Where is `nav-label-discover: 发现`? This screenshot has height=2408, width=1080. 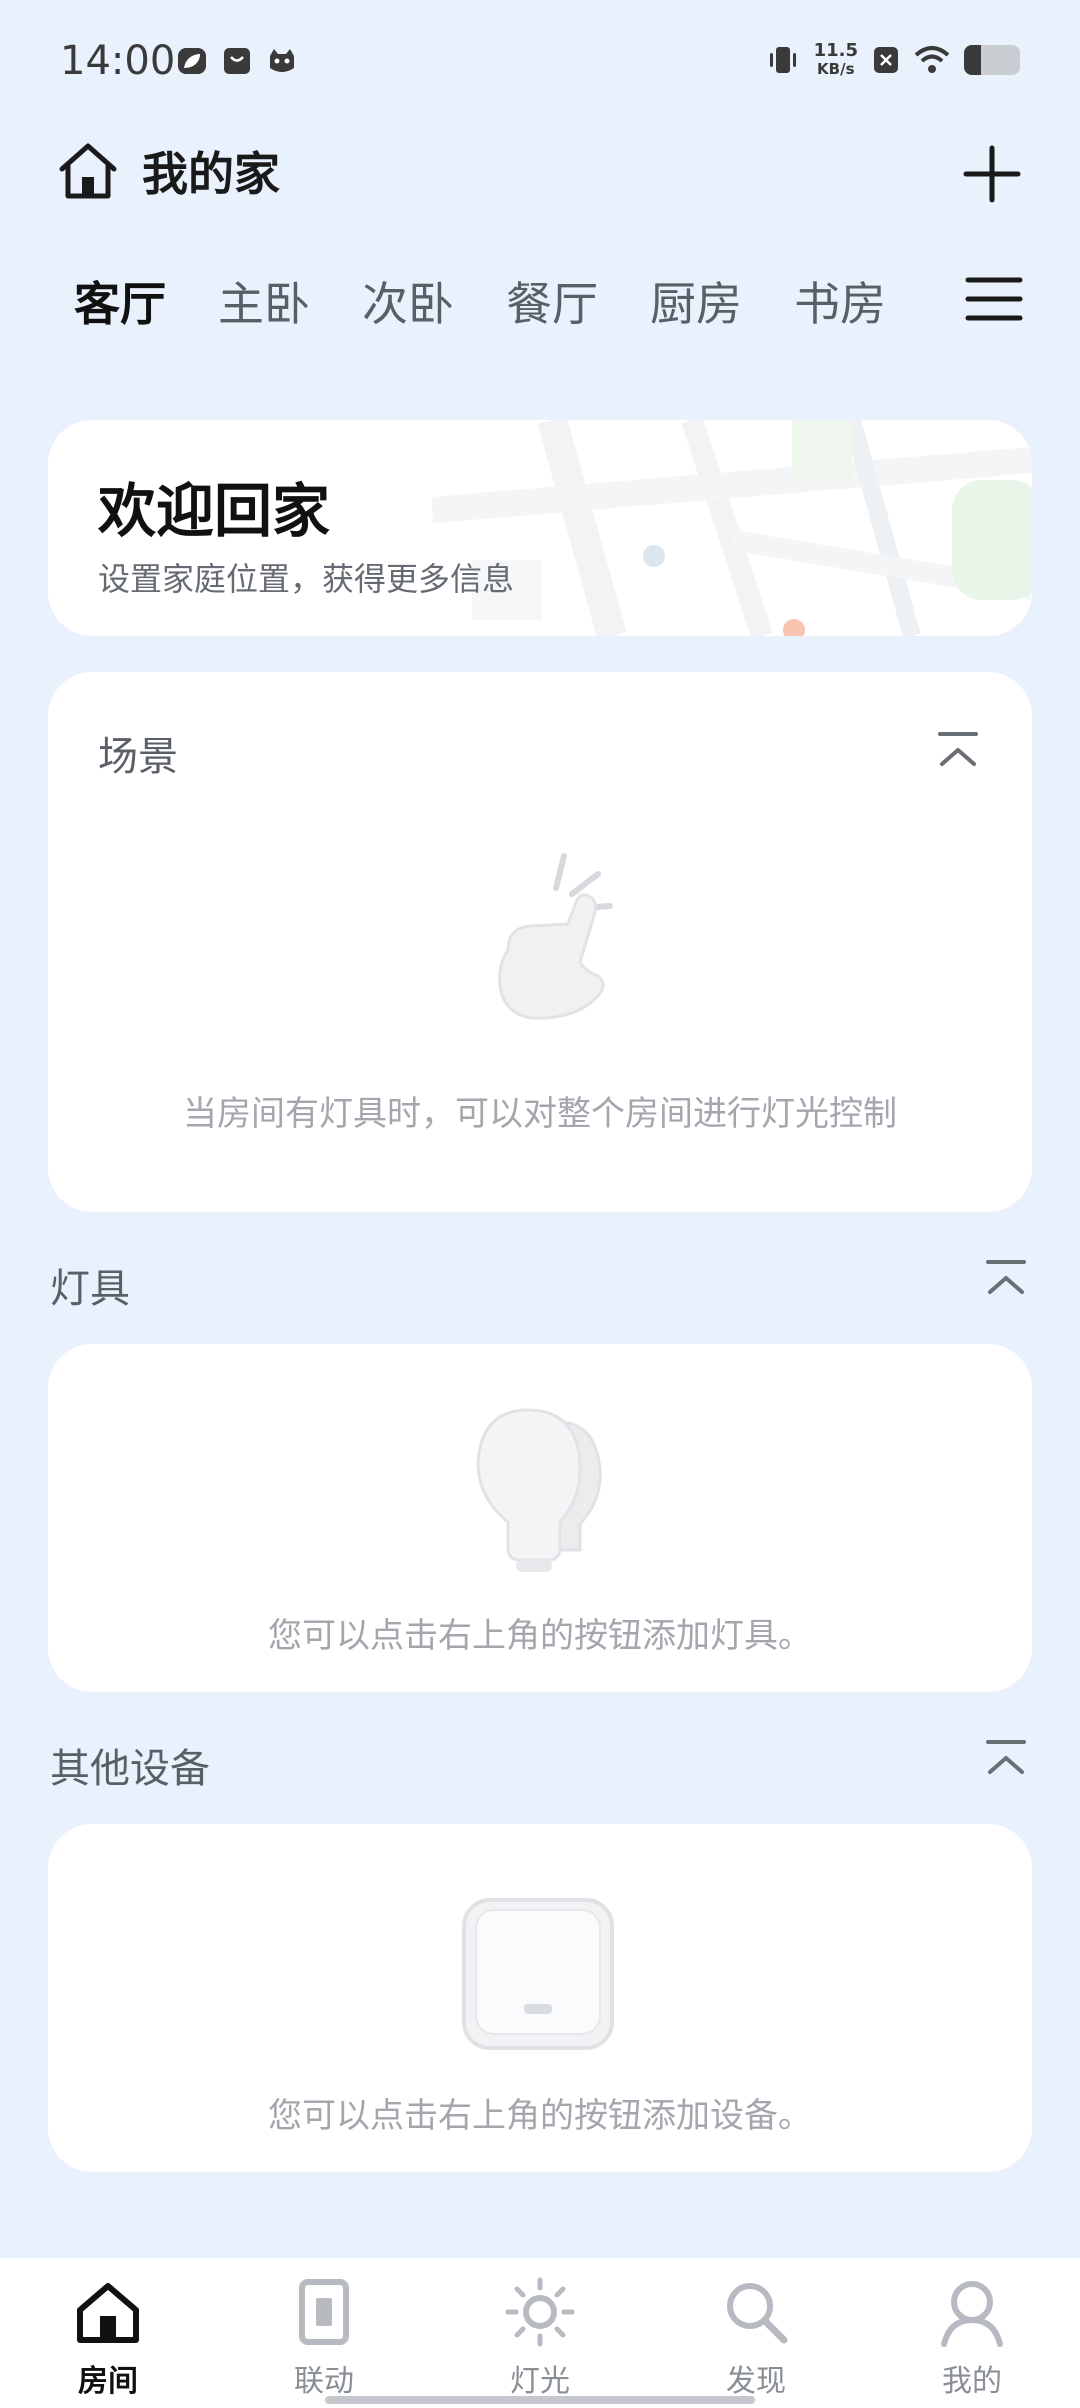 nav-label-discover: 发现 is located at coordinates (756, 2381).